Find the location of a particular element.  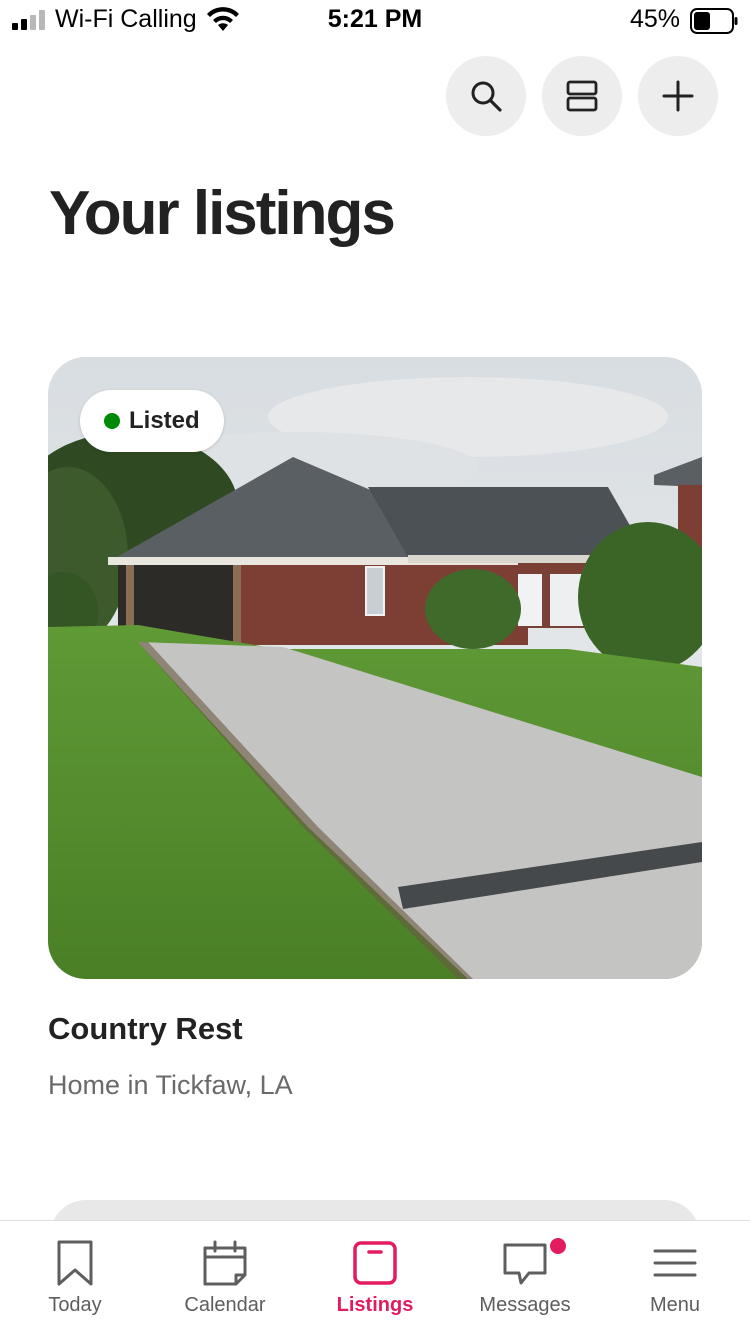

tab-calendar: Calendar is located at coordinates (225, 1278).